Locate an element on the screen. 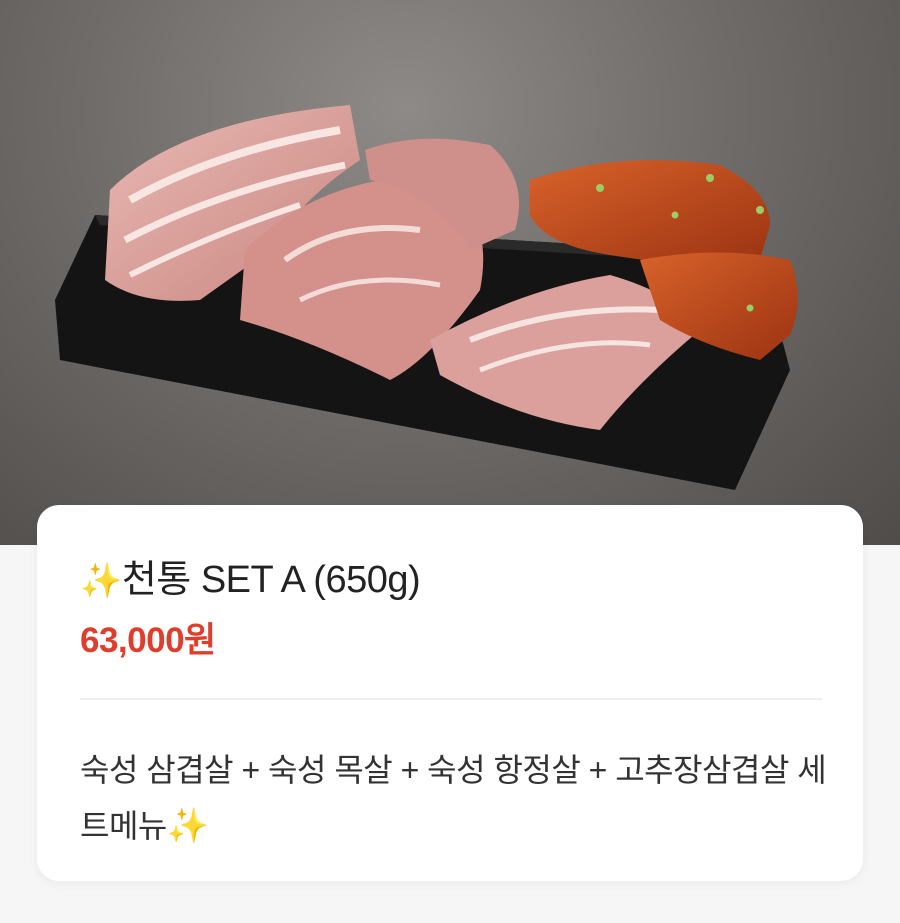  product-price: 63,000원 is located at coordinates (148, 640).